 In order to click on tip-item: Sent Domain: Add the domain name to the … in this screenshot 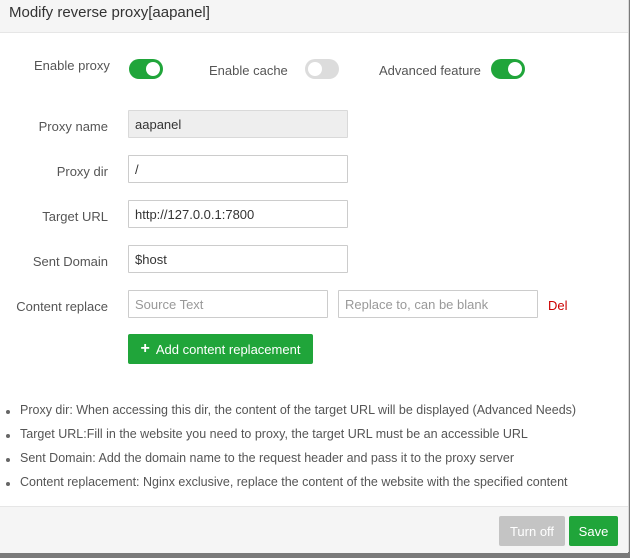, I will do `click(267, 458)`.